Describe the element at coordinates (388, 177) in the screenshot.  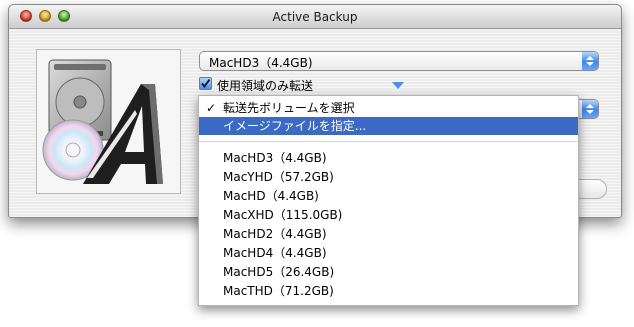
I see `menu-item-volume: MacYHD（57.2GB)` at that location.